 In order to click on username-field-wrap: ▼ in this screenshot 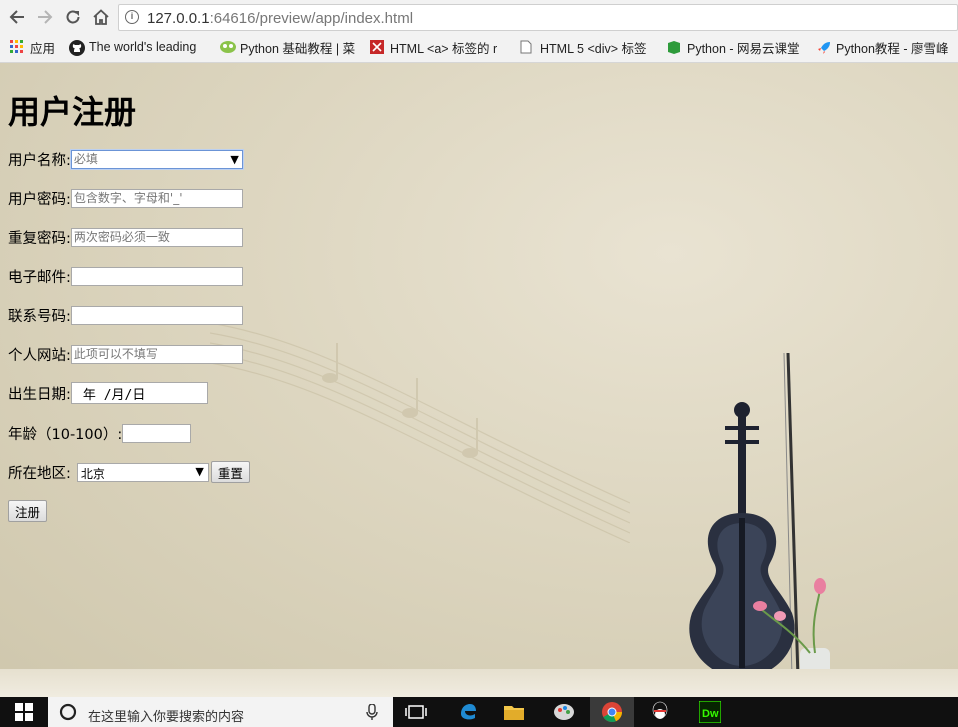, I will do `click(156, 159)`.